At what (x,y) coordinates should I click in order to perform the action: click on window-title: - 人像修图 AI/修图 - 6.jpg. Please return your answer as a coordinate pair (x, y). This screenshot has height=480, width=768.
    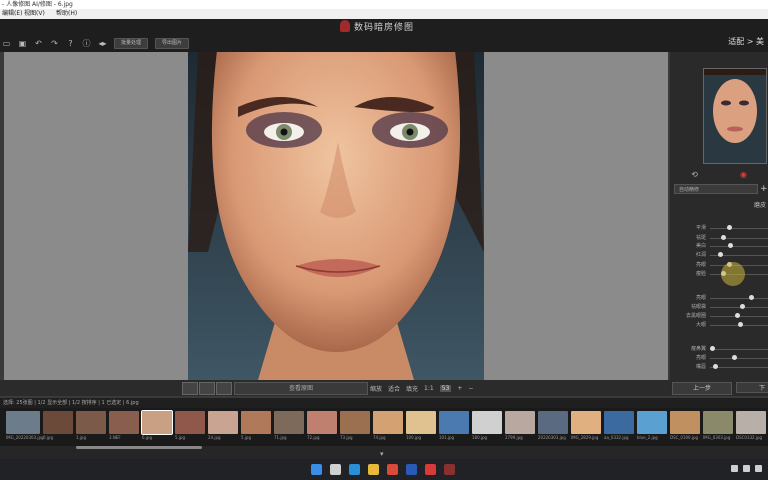
    Looking at the image, I should click on (37, 4).